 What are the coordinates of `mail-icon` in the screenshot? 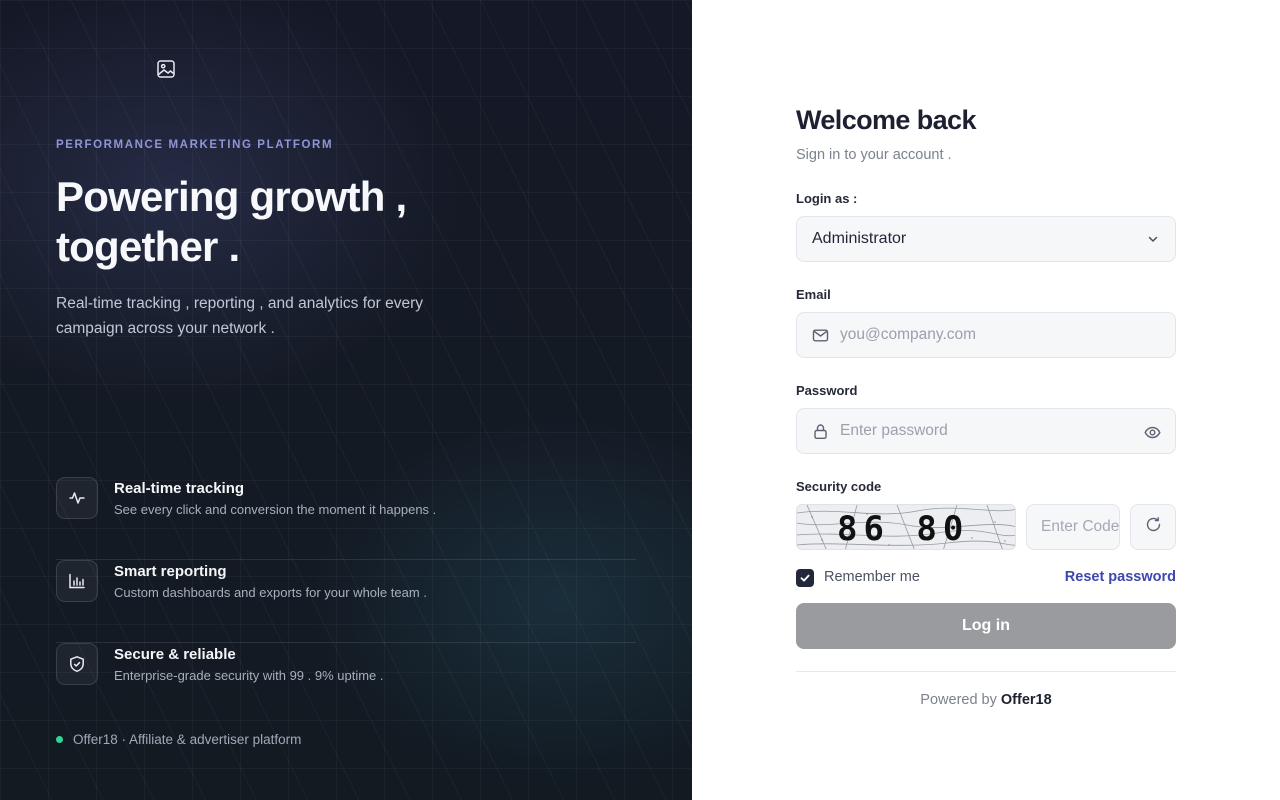 It's located at (820, 338).